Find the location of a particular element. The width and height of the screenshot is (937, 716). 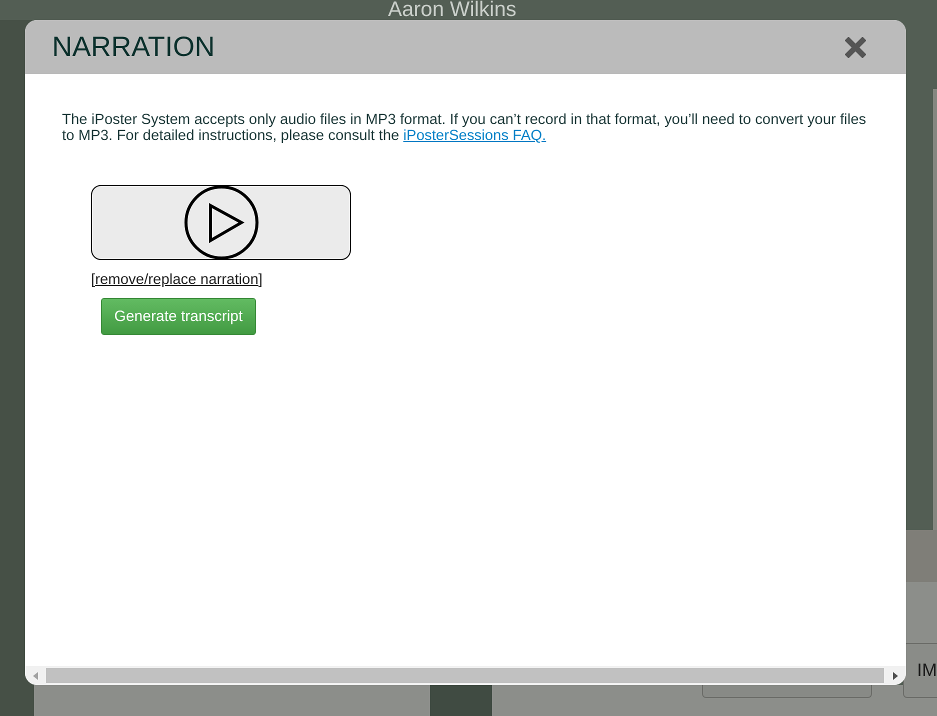

page-heading: Aaron Wilkins is located at coordinates (452, 9).